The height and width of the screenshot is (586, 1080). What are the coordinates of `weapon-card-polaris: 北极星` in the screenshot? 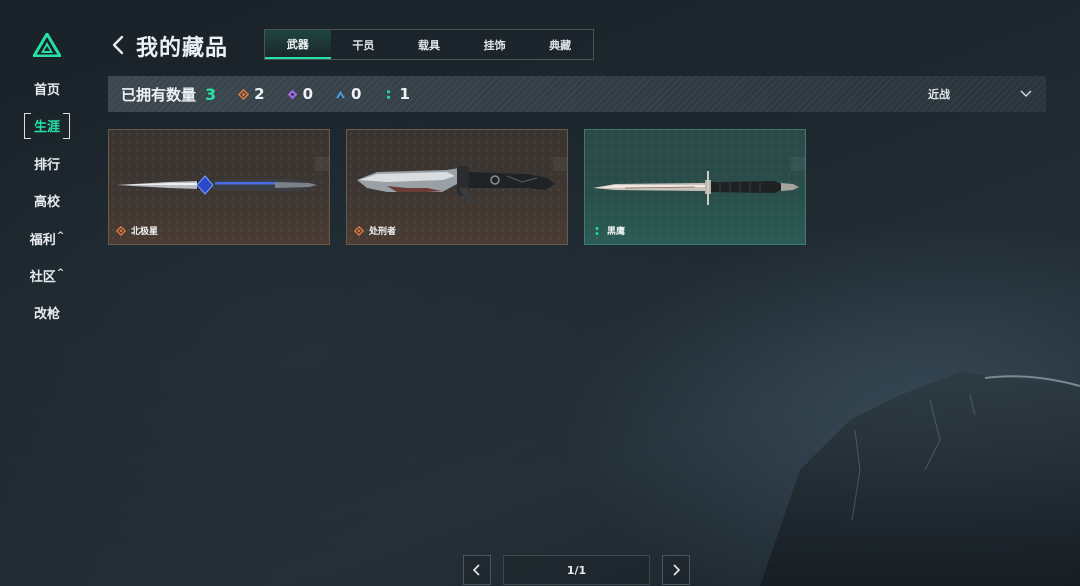 It's located at (219, 187).